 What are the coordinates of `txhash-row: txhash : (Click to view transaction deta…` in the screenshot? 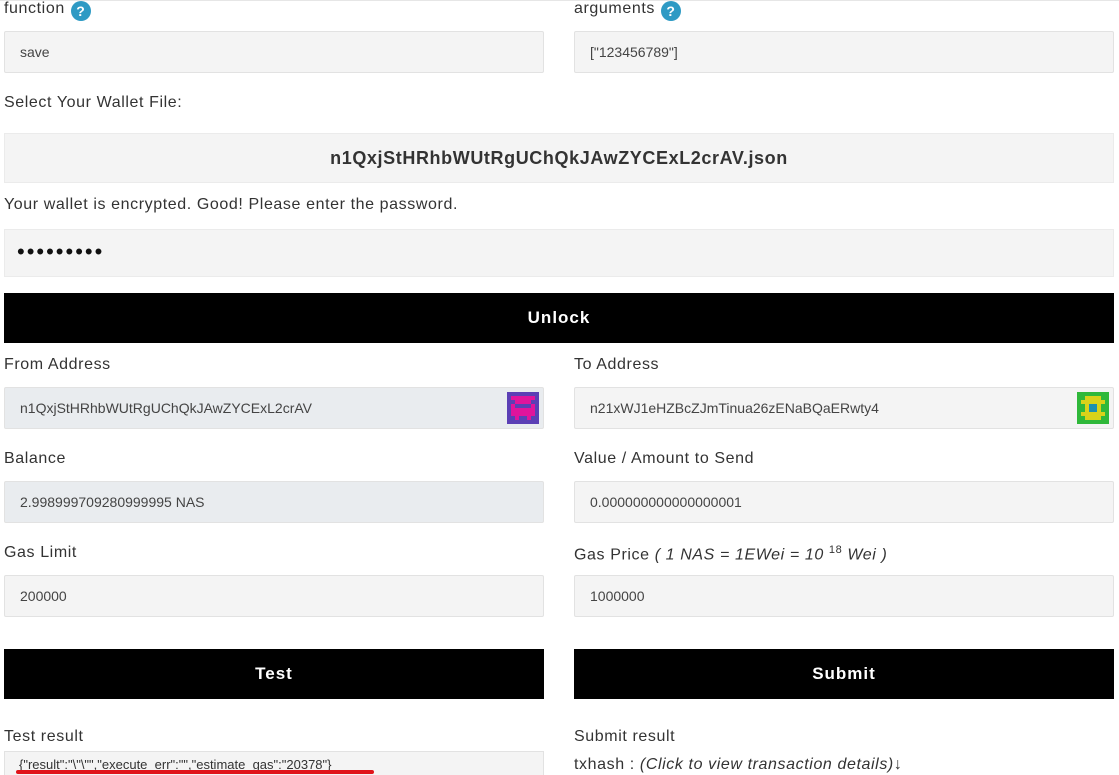 It's located at (738, 765).